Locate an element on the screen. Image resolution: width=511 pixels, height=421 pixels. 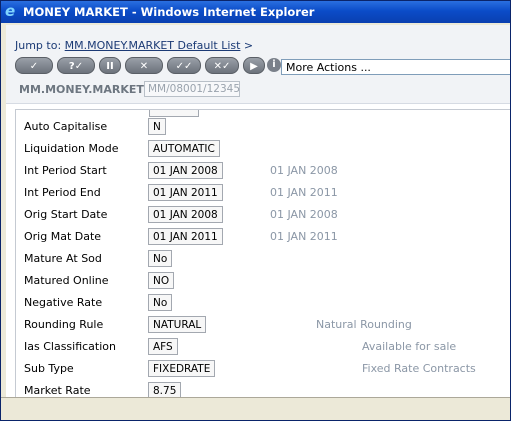
application-name: MM.MONEY.MARKET is located at coordinates (81, 89).